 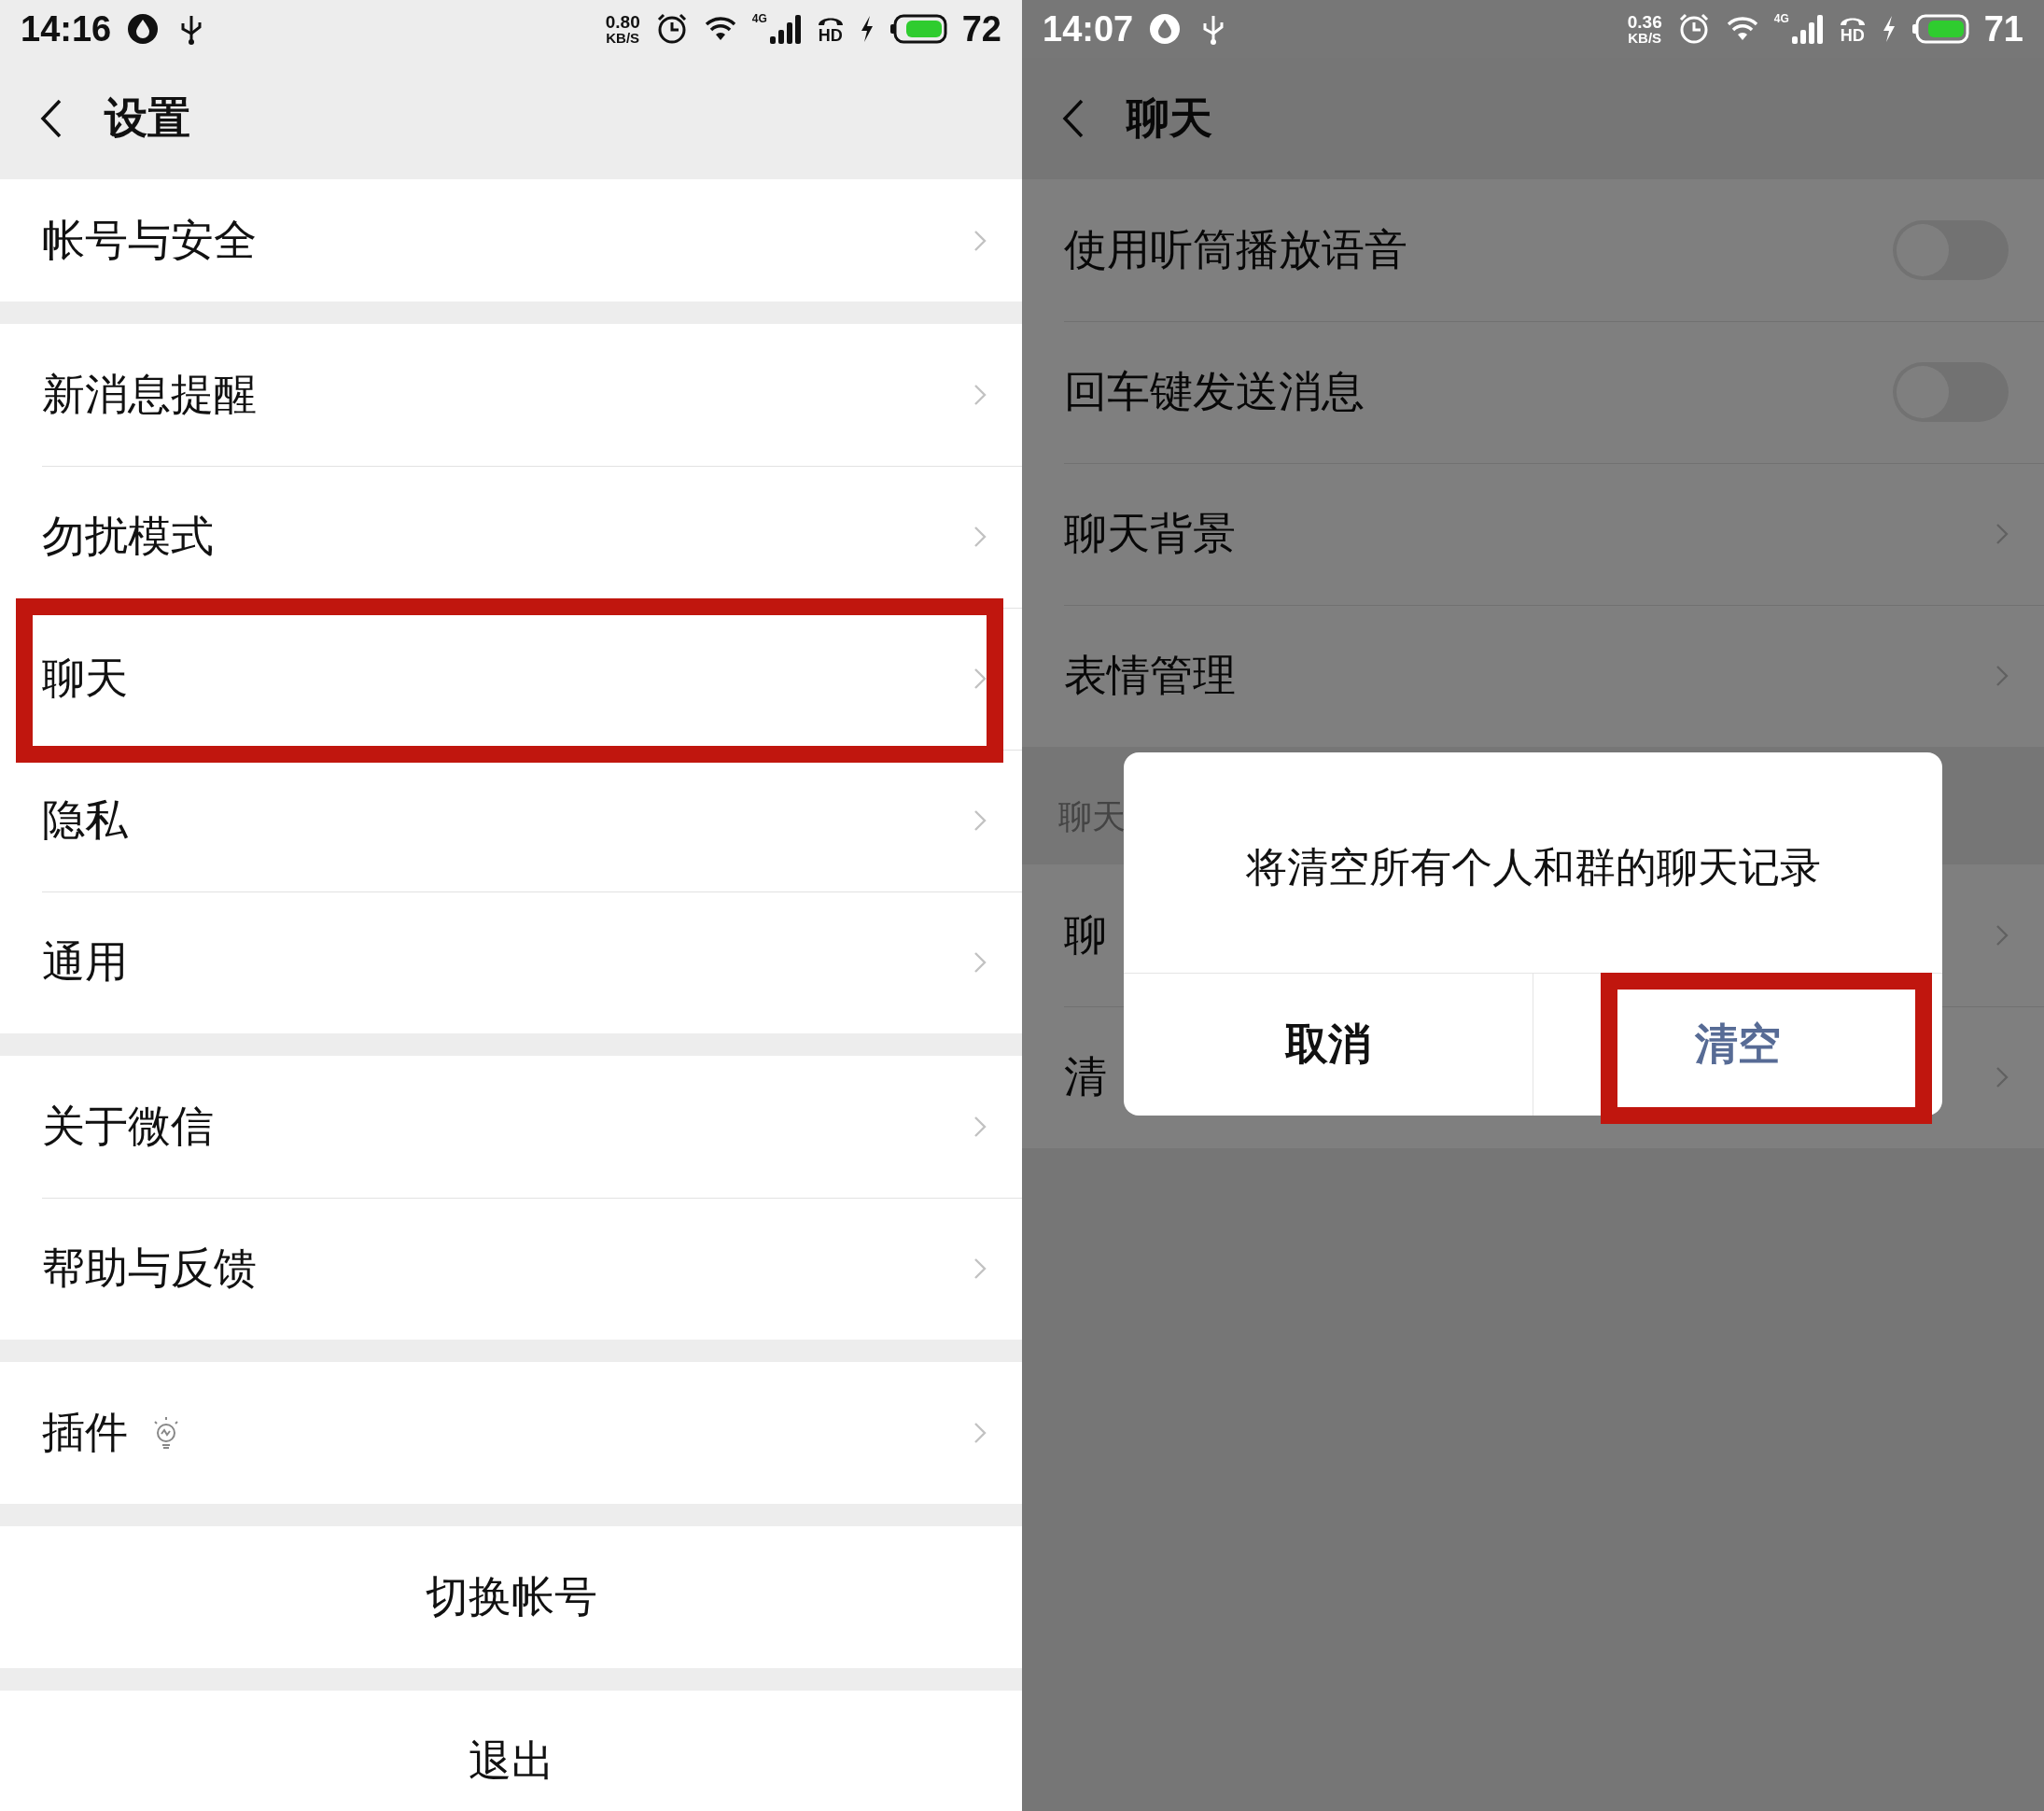 I want to click on network-speed: 0.80 KB/S, so click(x=622, y=29).